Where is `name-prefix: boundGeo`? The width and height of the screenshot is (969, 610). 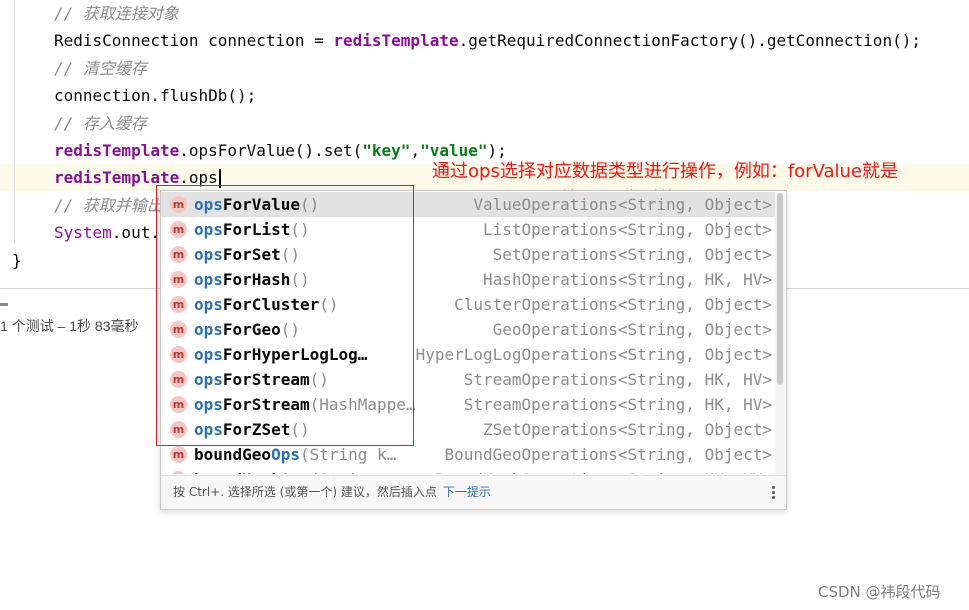
name-prefix: boundGeo is located at coordinates (233, 454).